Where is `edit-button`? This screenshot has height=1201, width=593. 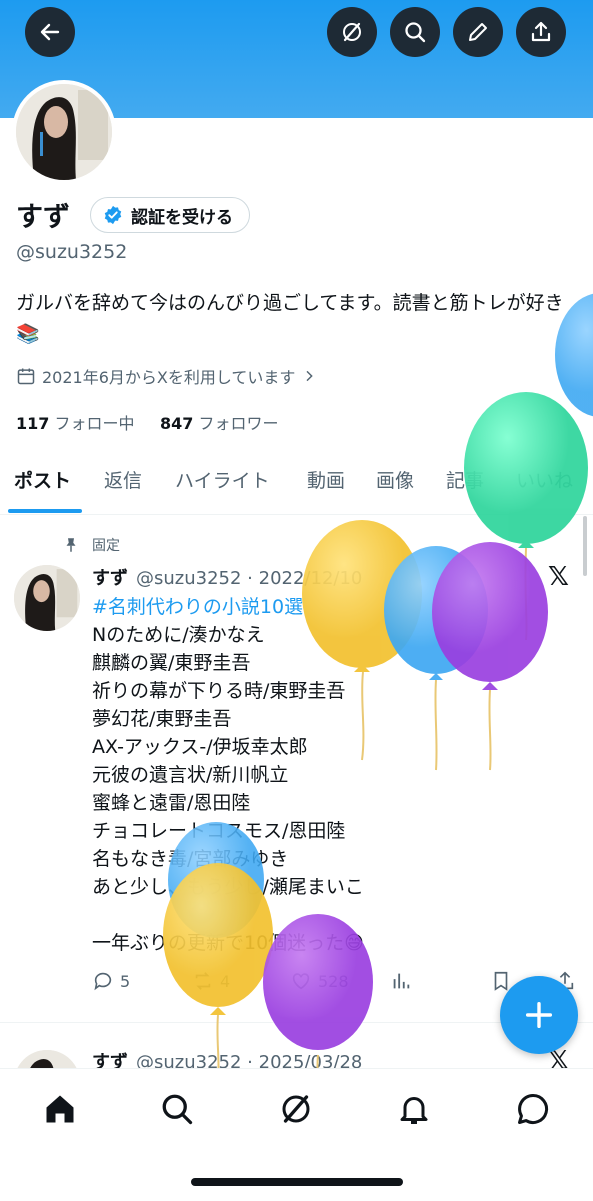
edit-button is located at coordinates (478, 32).